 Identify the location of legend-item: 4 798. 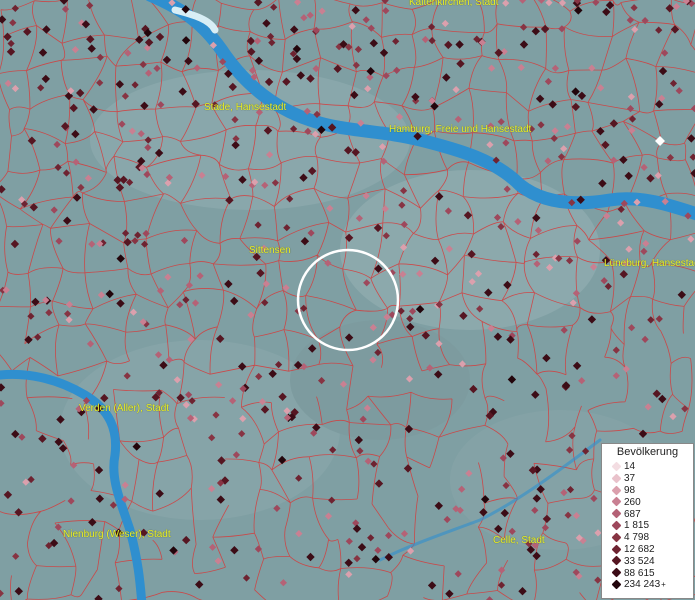
(647, 538).